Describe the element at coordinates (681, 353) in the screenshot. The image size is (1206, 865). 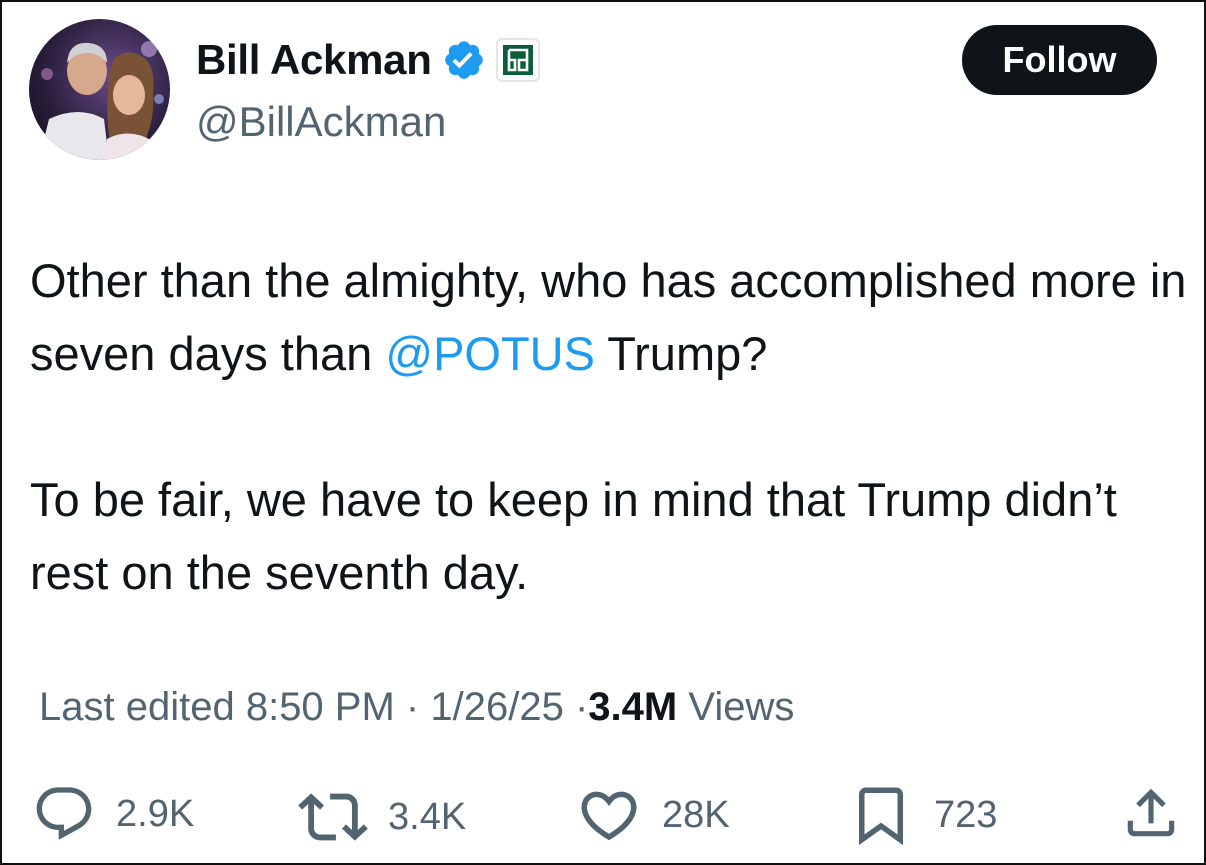
I see `tweet-text-segment: Trump?` at that location.